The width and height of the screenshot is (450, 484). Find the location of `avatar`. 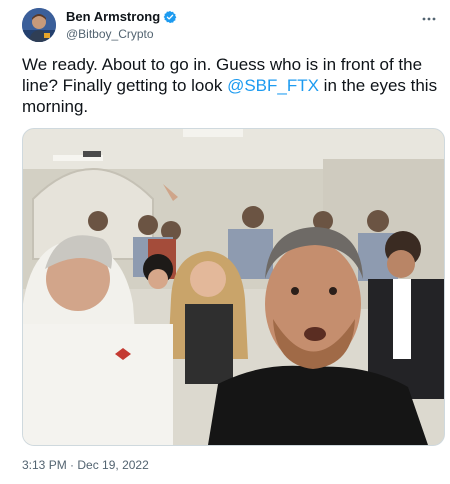

avatar is located at coordinates (39, 25).